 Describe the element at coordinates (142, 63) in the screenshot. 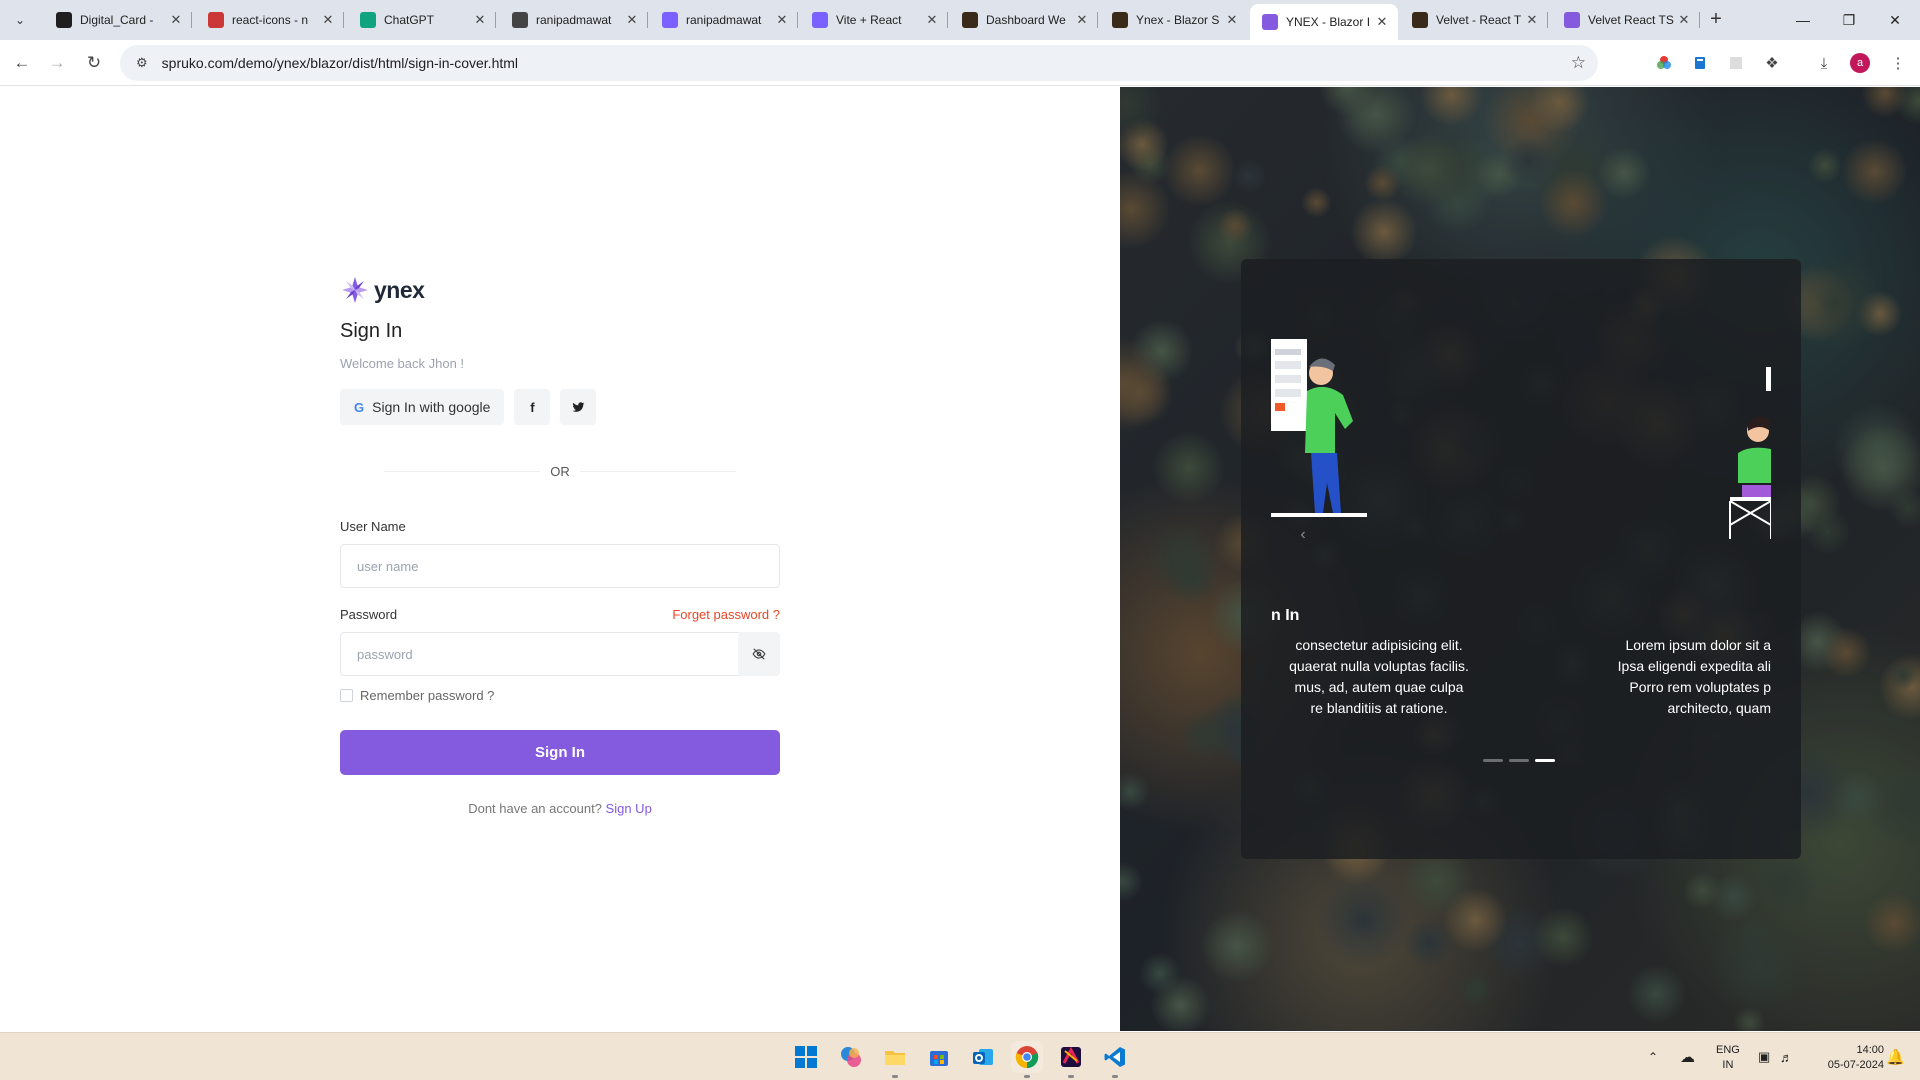

I see `site-info-icon: ⚙` at that location.